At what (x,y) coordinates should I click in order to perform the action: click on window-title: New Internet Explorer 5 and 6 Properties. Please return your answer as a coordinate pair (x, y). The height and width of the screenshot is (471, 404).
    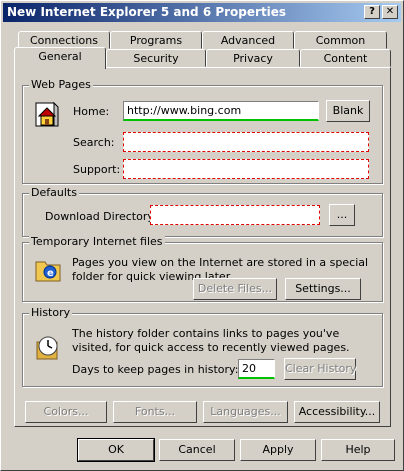
    Looking at the image, I should click on (147, 12).